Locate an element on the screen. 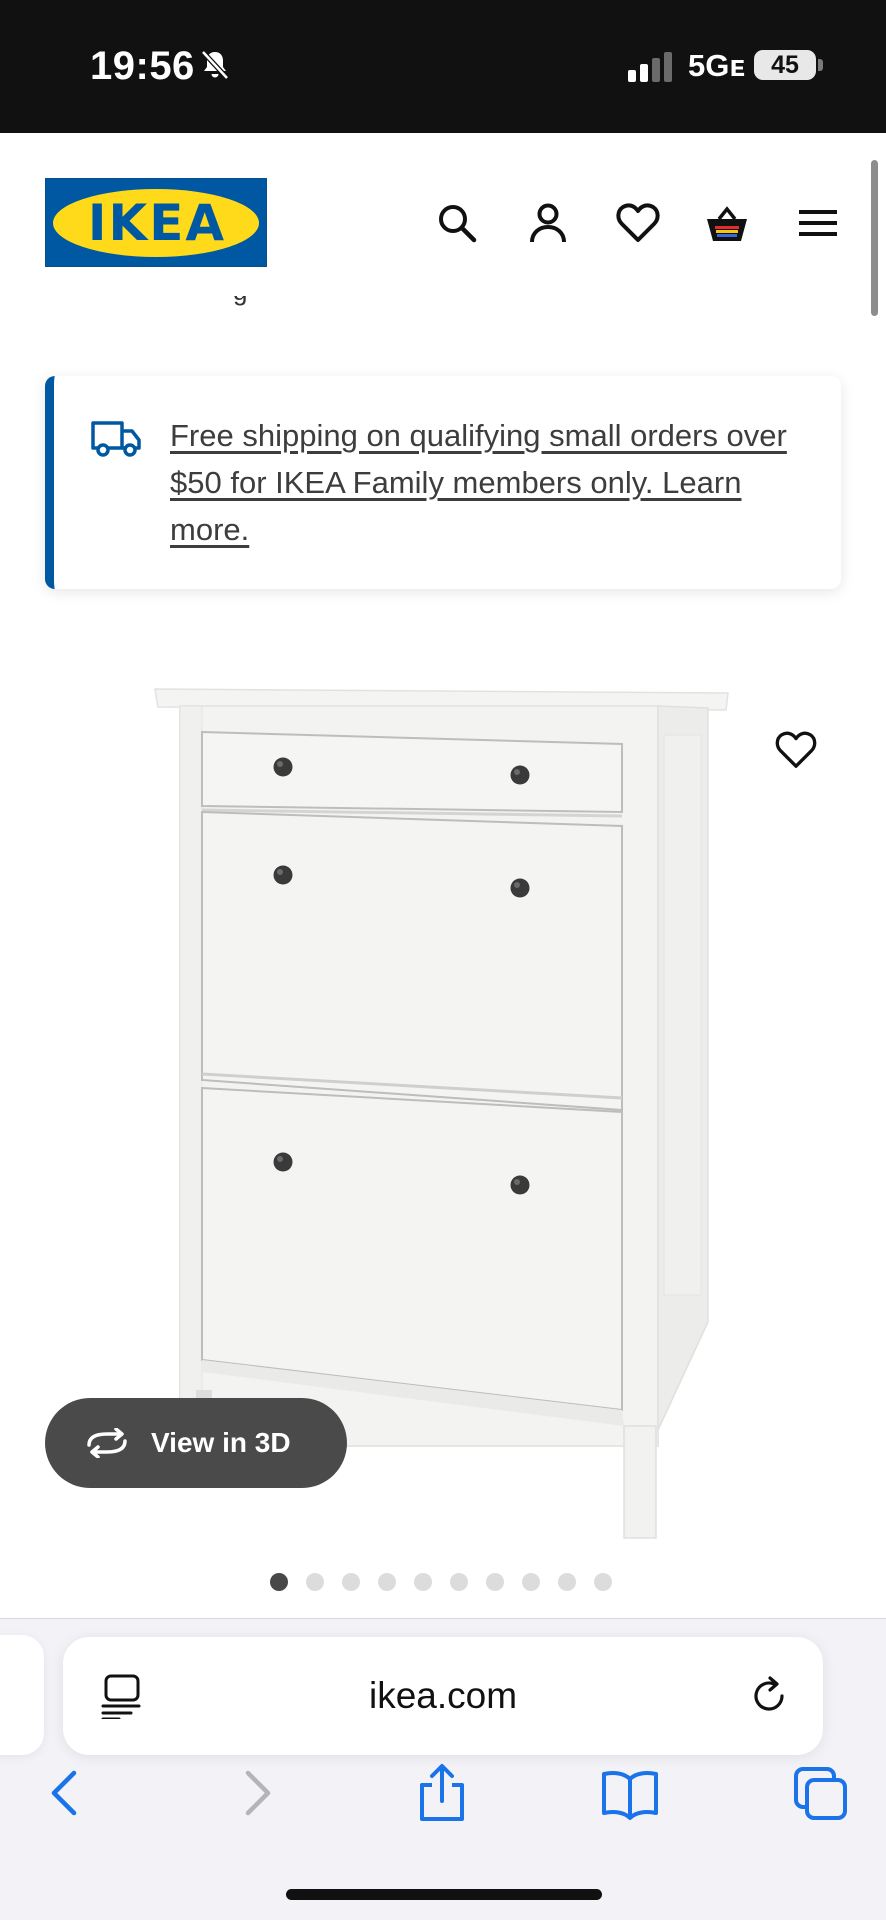 The height and width of the screenshot is (1920, 886). favorites-icon is located at coordinates (638, 223).